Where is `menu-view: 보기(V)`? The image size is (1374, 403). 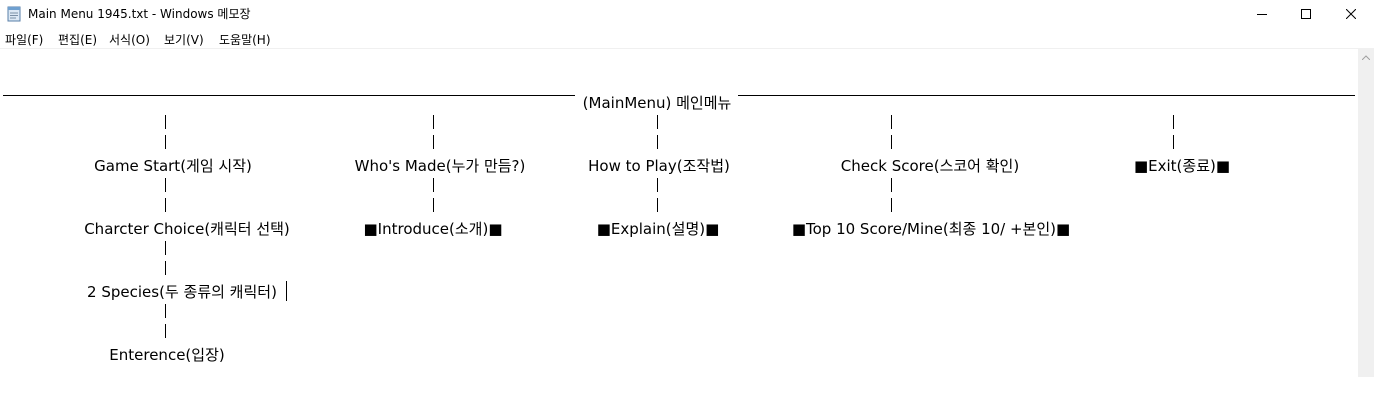
menu-view: 보기(V) is located at coordinates (184, 39).